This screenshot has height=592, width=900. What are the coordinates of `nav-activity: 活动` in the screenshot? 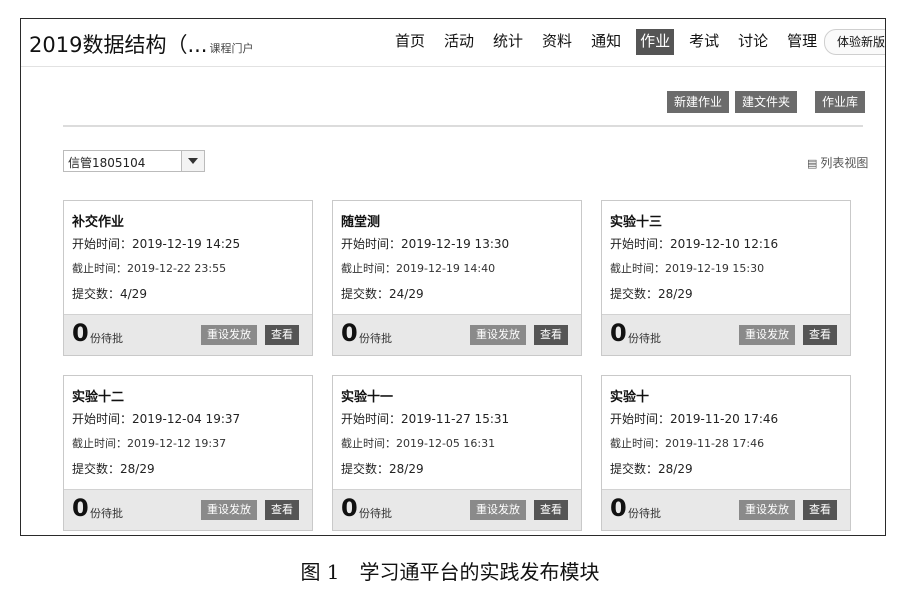 It's located at (459, 42).